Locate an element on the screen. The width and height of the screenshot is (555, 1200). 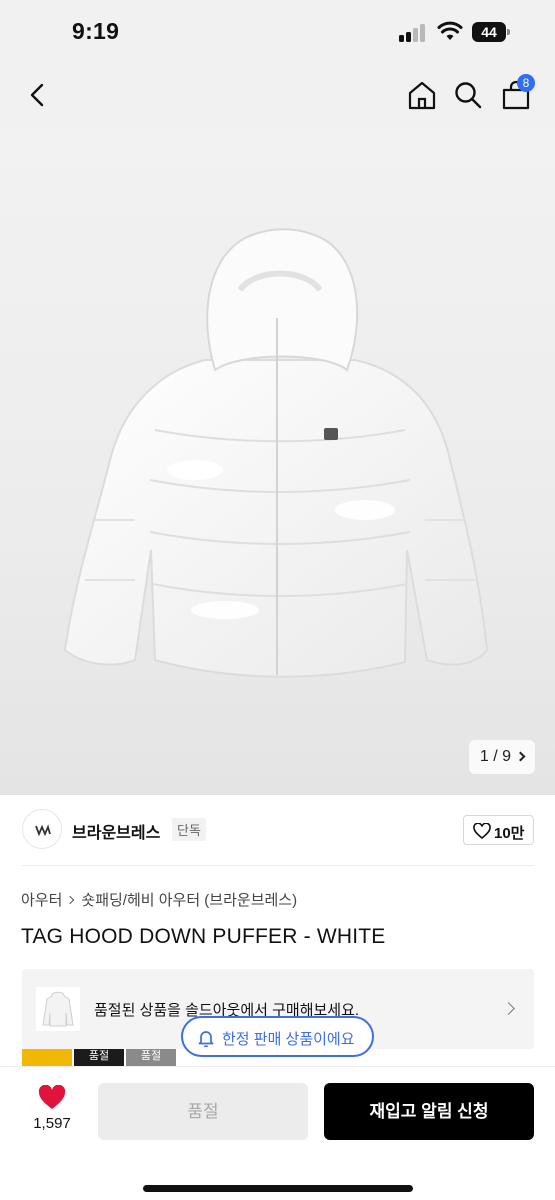
soldout-product-thumbnail is located at coordinates (58, 1009).